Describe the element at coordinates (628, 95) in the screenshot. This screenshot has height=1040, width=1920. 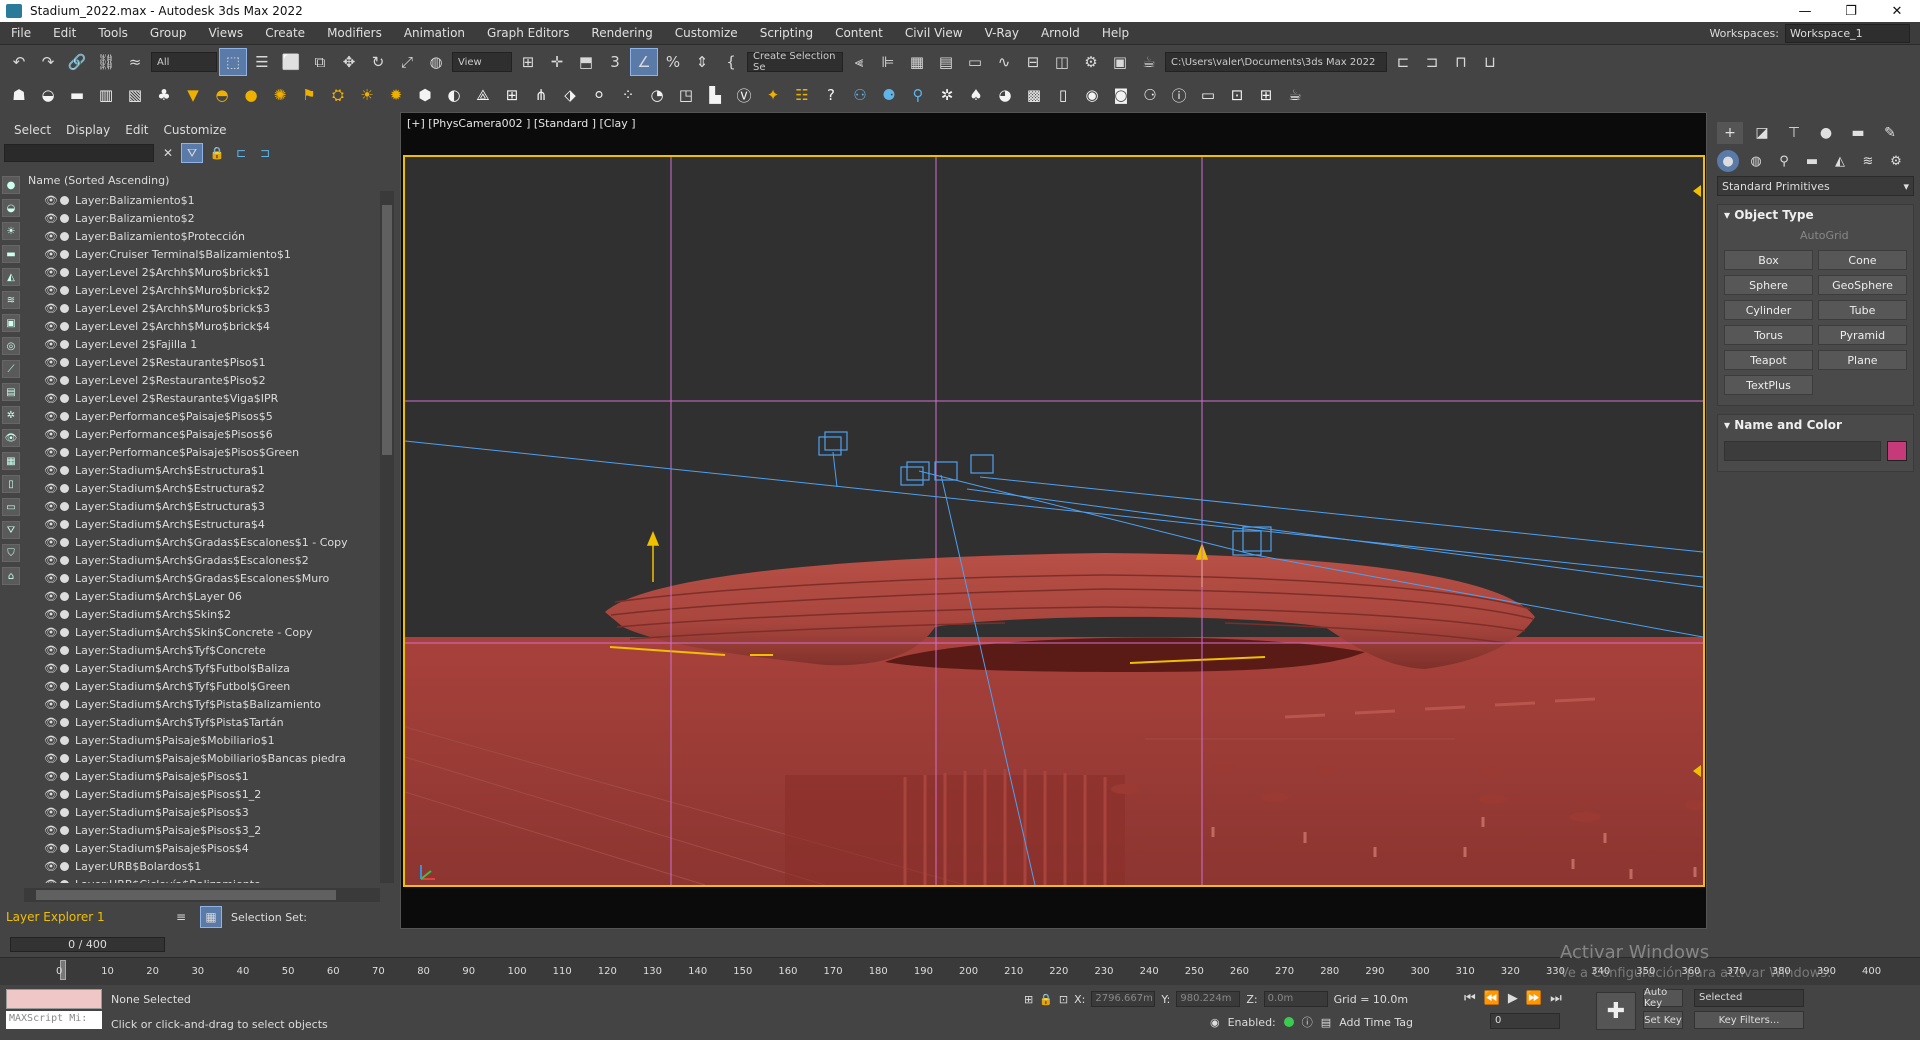
I see `vray-multi-material-icon: ⁘` at that location.